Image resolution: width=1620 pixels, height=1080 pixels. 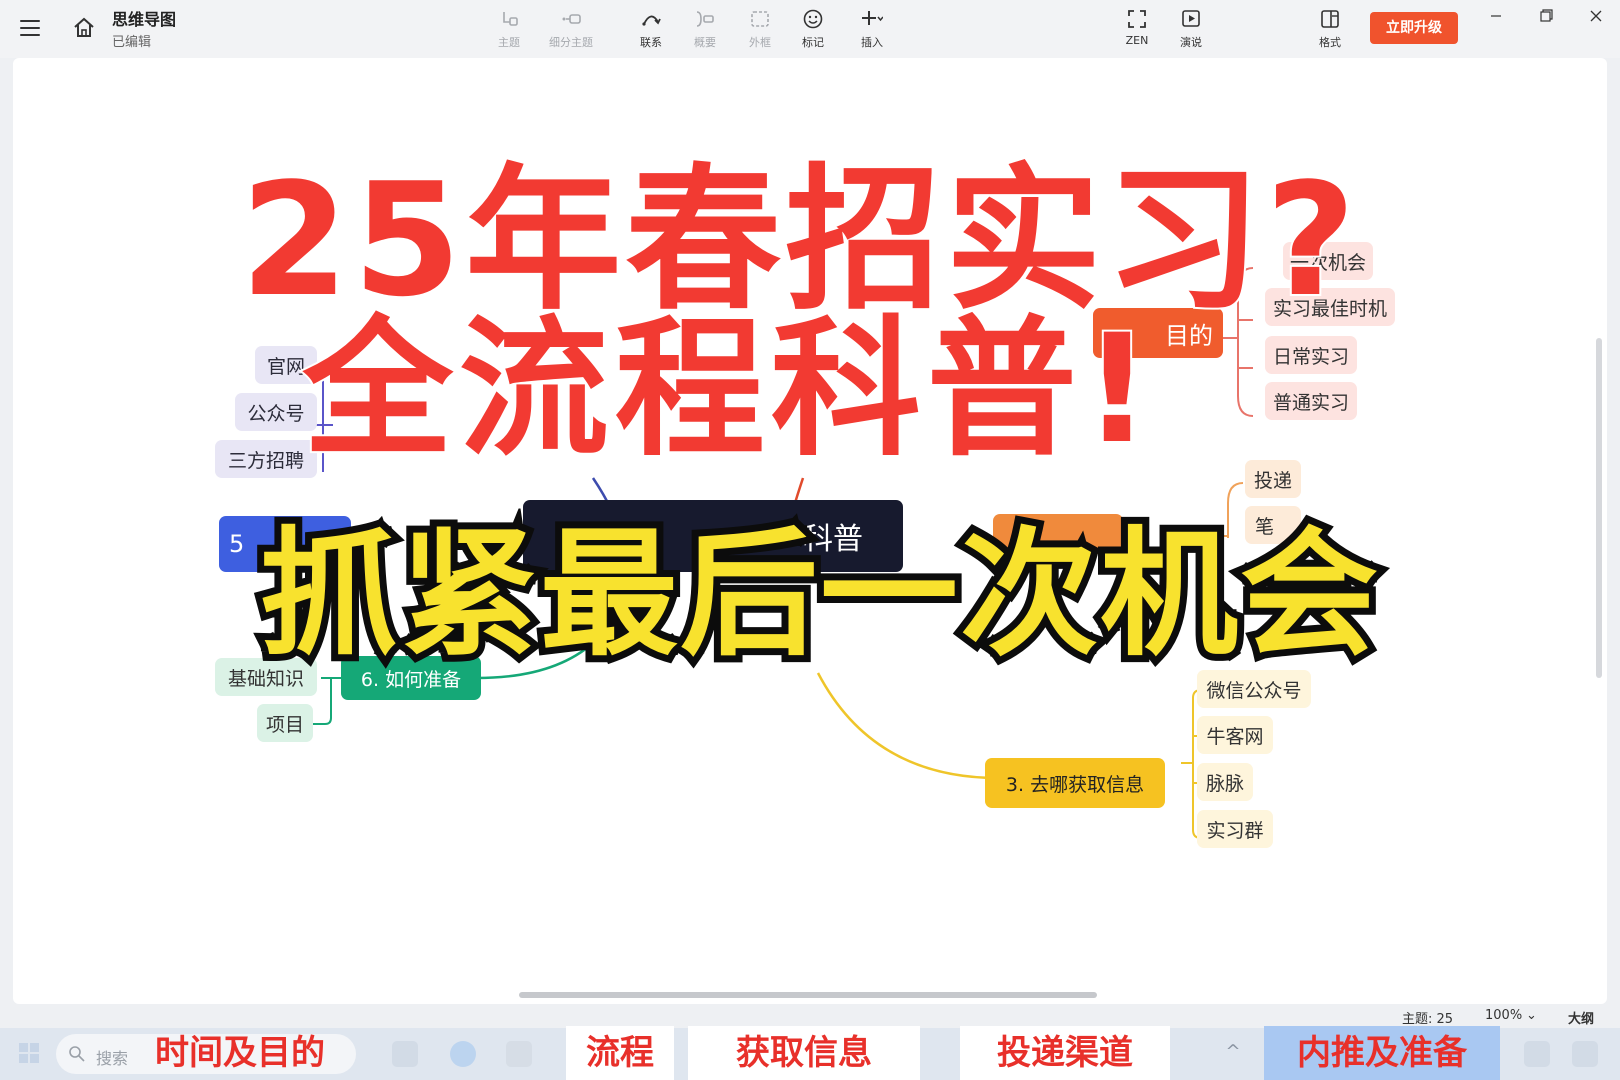 I want to click on home-icon, so click(x=84, y=28).